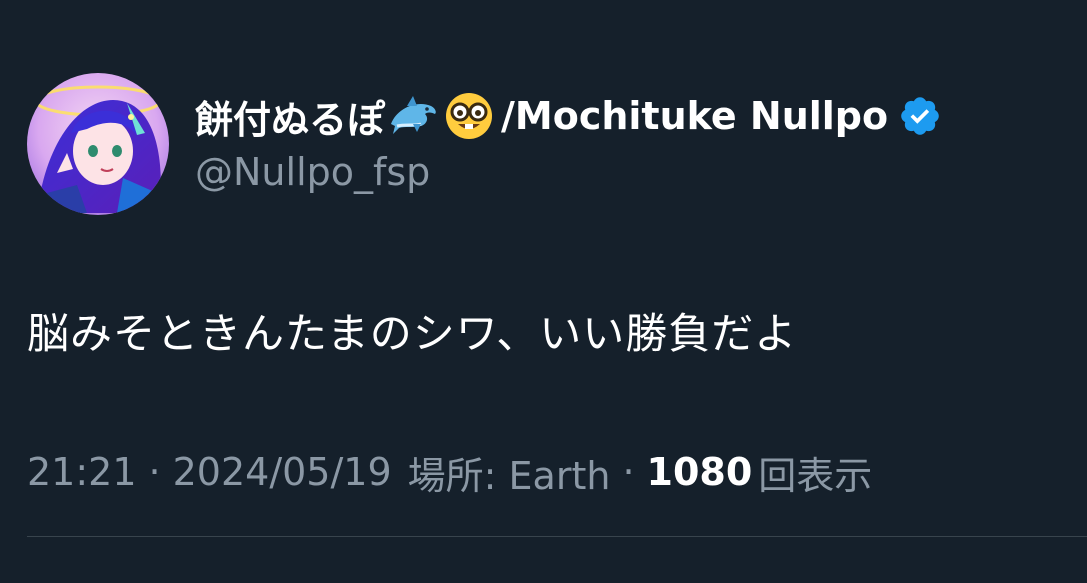 The width and height of the screenshot is (1087, 583). I want to click on views-label: 回表示, so click(815, 475).